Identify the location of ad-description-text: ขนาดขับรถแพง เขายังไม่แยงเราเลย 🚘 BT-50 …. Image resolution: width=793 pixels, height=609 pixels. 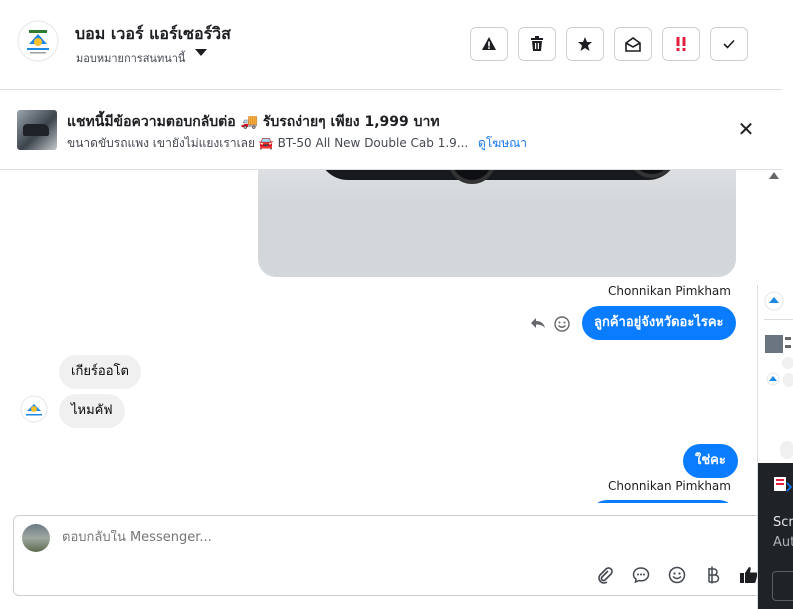
(268, 143).